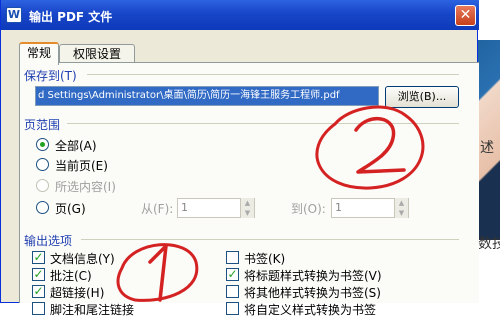 This screenshot has height=318, width=500. I want to click on footnote-links-label: 脚注和尾注链接, so click(92, 310).